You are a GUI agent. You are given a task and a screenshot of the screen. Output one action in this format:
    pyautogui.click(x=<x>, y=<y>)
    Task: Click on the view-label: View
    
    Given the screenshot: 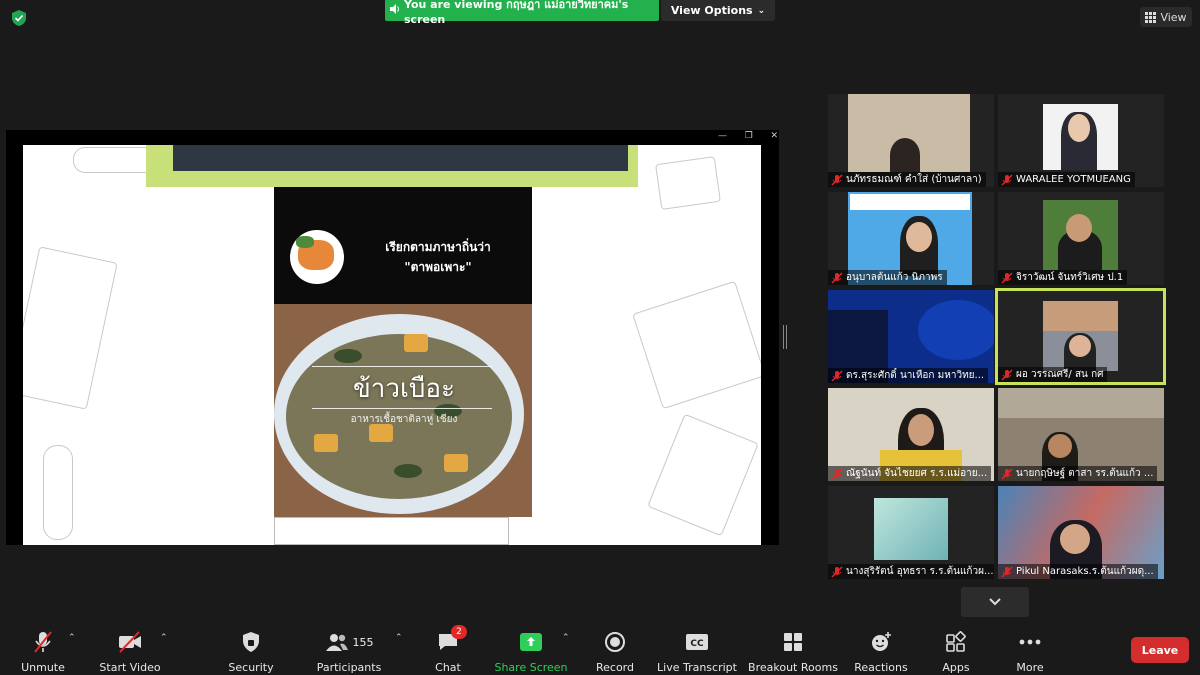 What is the action you would take?
    pyautogui.click(x=1173, y=17)
    